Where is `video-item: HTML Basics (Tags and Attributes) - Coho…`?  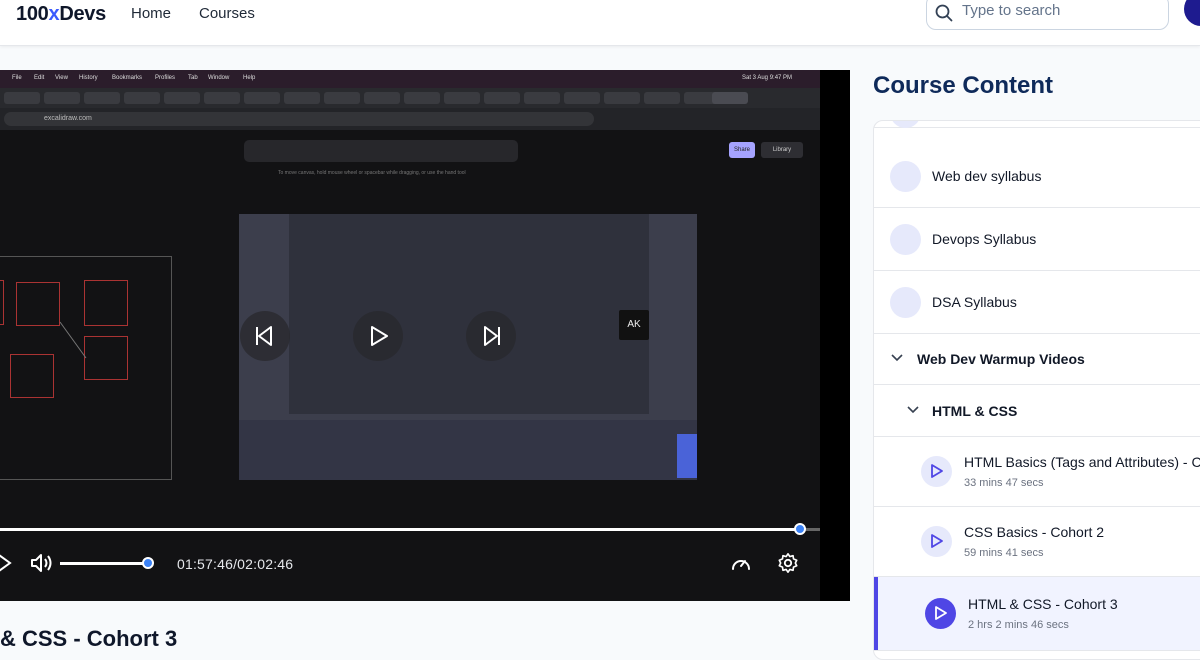 video-item: HTML Basics (Tags and Attributes) - Coho… is located at coordinates (1037, 472).